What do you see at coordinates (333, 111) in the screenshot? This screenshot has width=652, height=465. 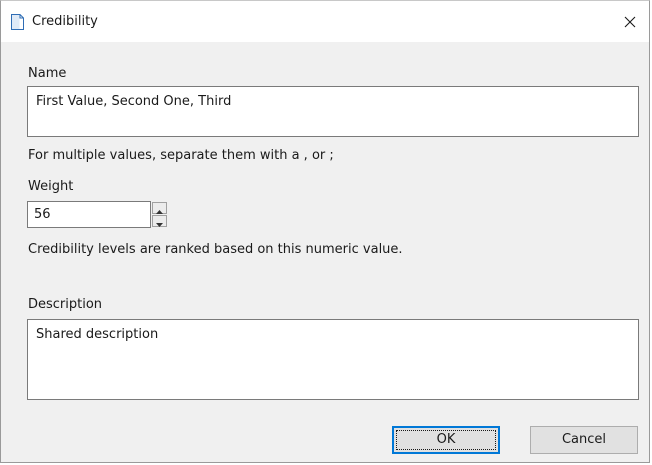 I see `name-field: First Value, Second One, Third` at bounding box center [333, 111].